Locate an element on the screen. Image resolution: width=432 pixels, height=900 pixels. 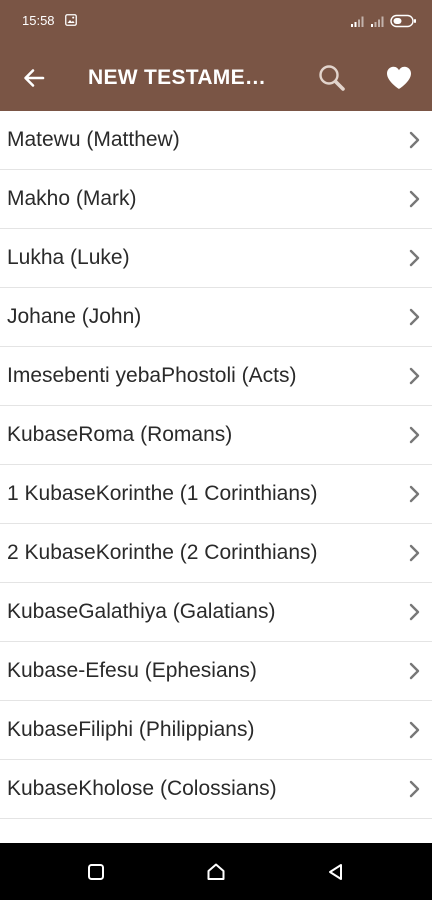
list-item: KubaseRoma (Romans) is located at coordinates (216, 435).